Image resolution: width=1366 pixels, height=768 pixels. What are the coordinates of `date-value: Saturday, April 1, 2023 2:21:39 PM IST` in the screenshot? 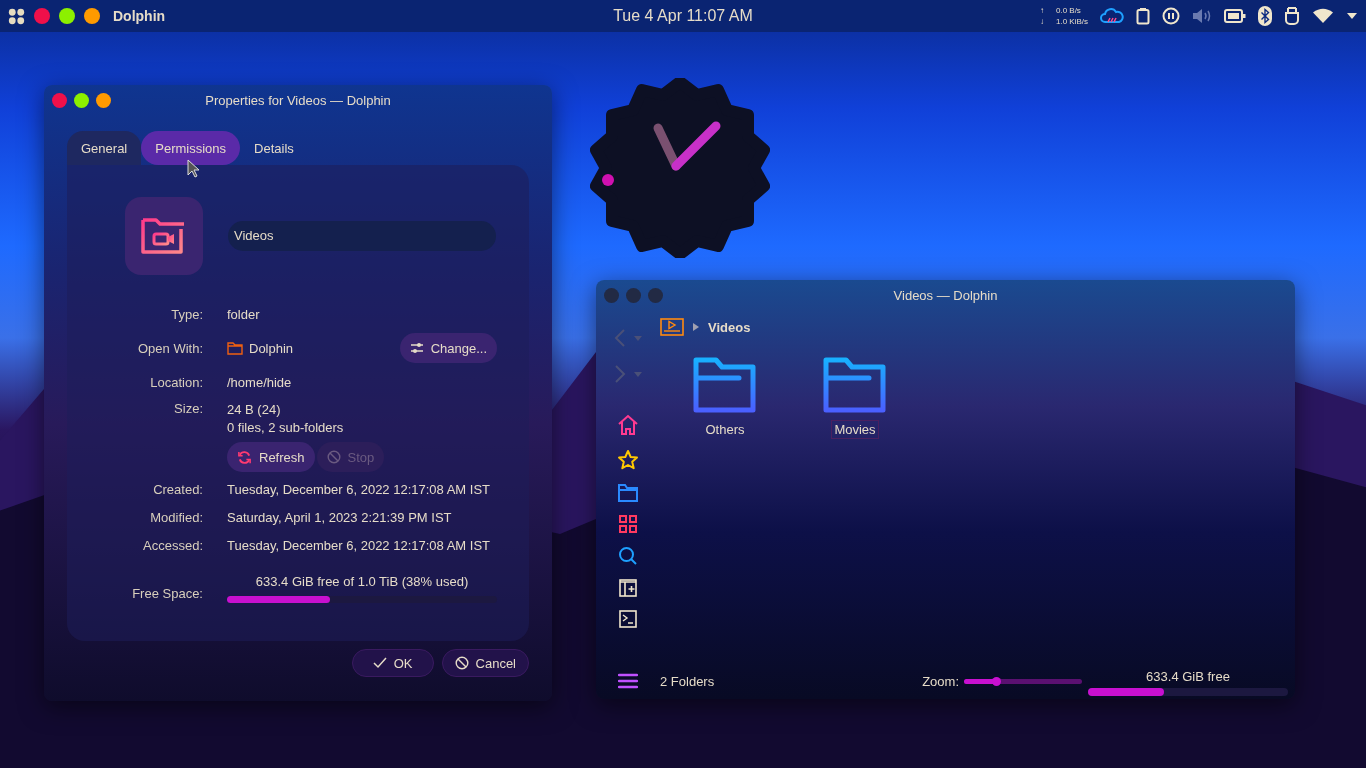 It's located at (339, 517).